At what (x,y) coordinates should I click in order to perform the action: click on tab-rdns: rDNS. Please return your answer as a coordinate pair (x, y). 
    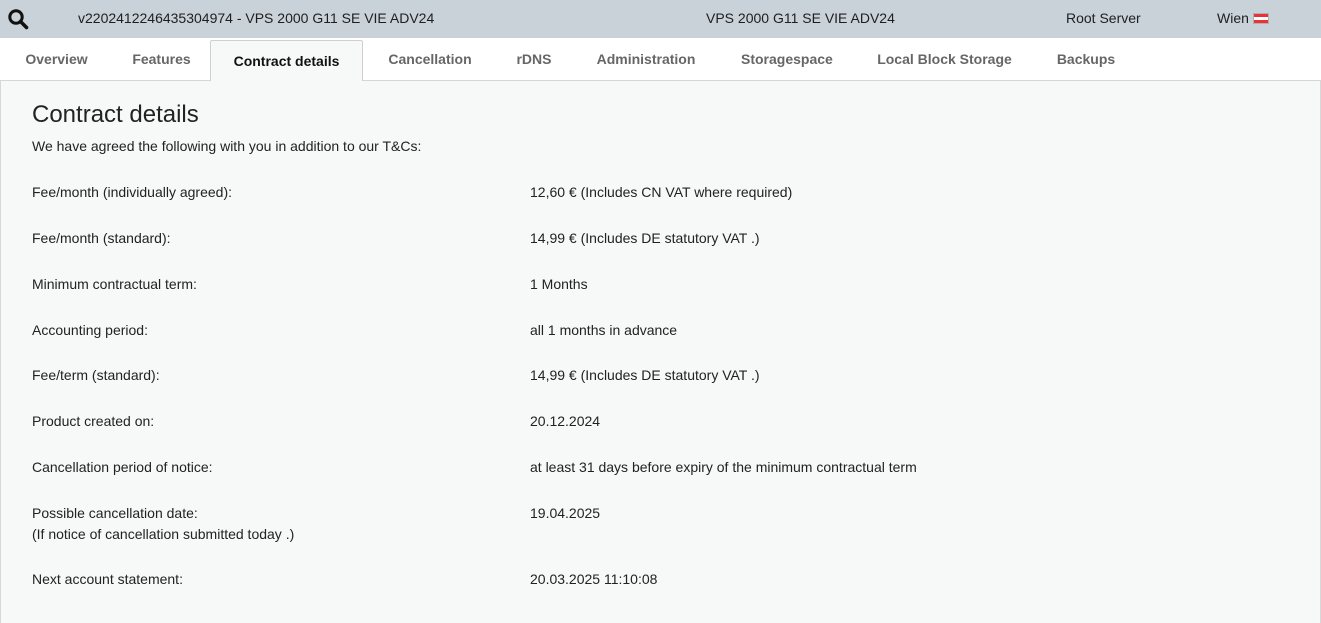
    Looking at the image, I should click on (534, 59).